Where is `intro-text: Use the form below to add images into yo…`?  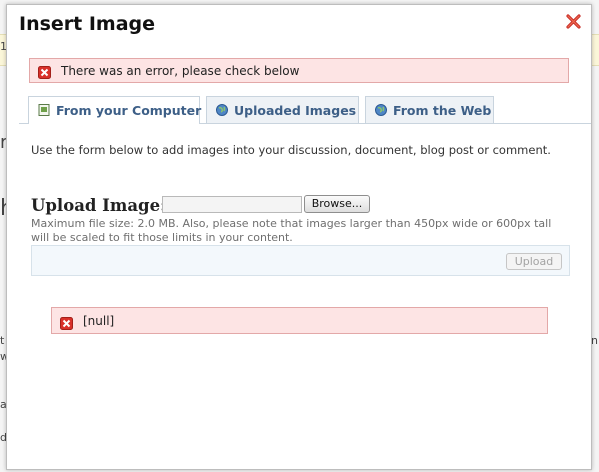 intro-text: Use the form below to add images into yo… is located at coordinates (291, 150).